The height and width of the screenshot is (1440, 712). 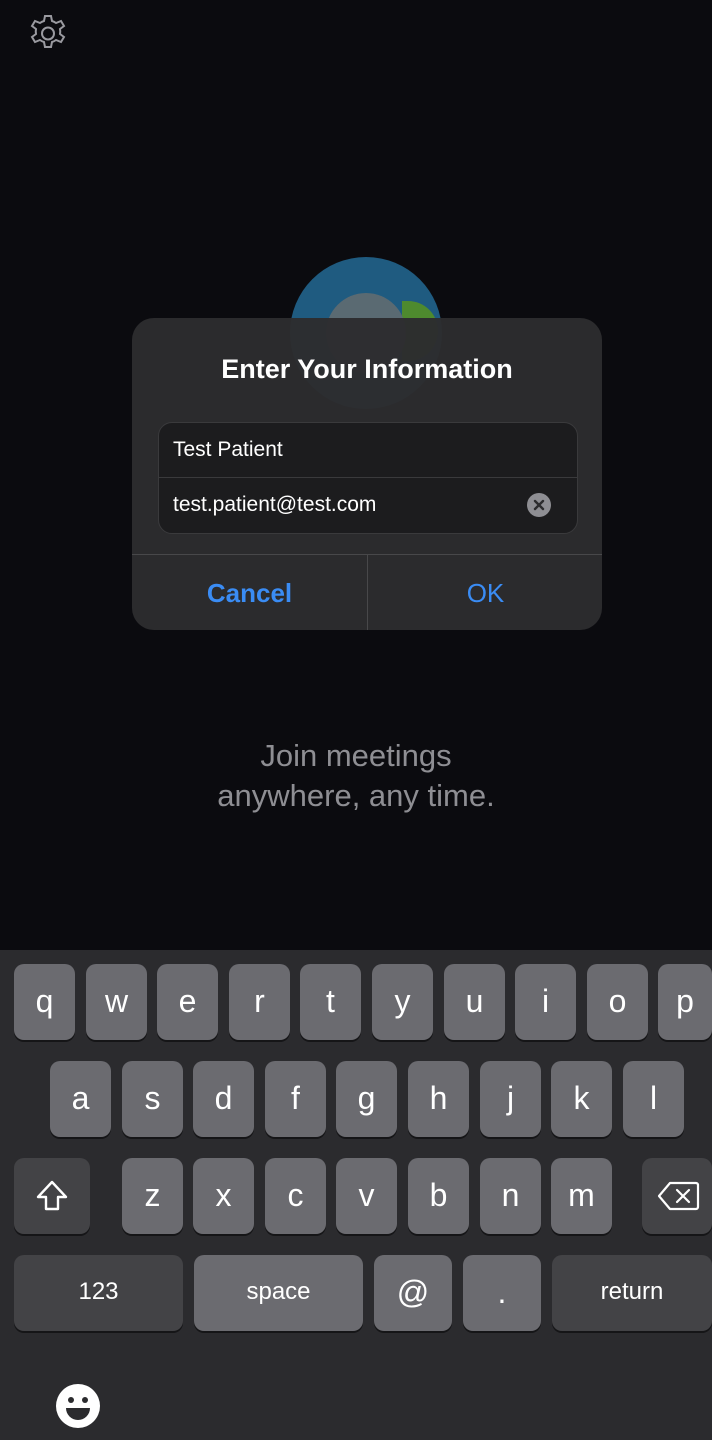 I want to click on dialog-field-group, so click(x=368, y=478).